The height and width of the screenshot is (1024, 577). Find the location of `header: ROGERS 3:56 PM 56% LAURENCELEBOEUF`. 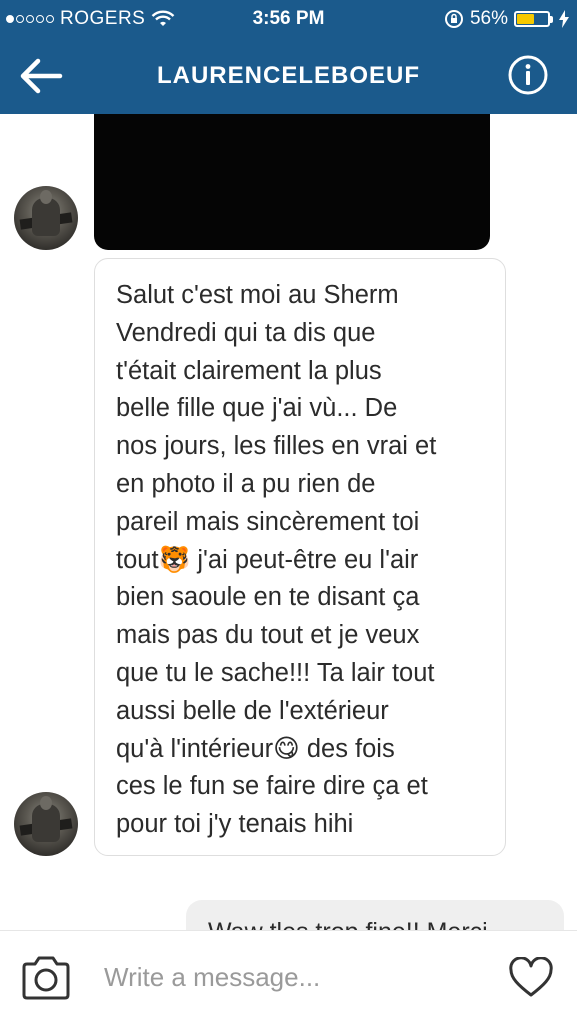

header: ROGERS 3:56 PM 56% LAURENCELEBOEUF is located at coordinates (288, 57).